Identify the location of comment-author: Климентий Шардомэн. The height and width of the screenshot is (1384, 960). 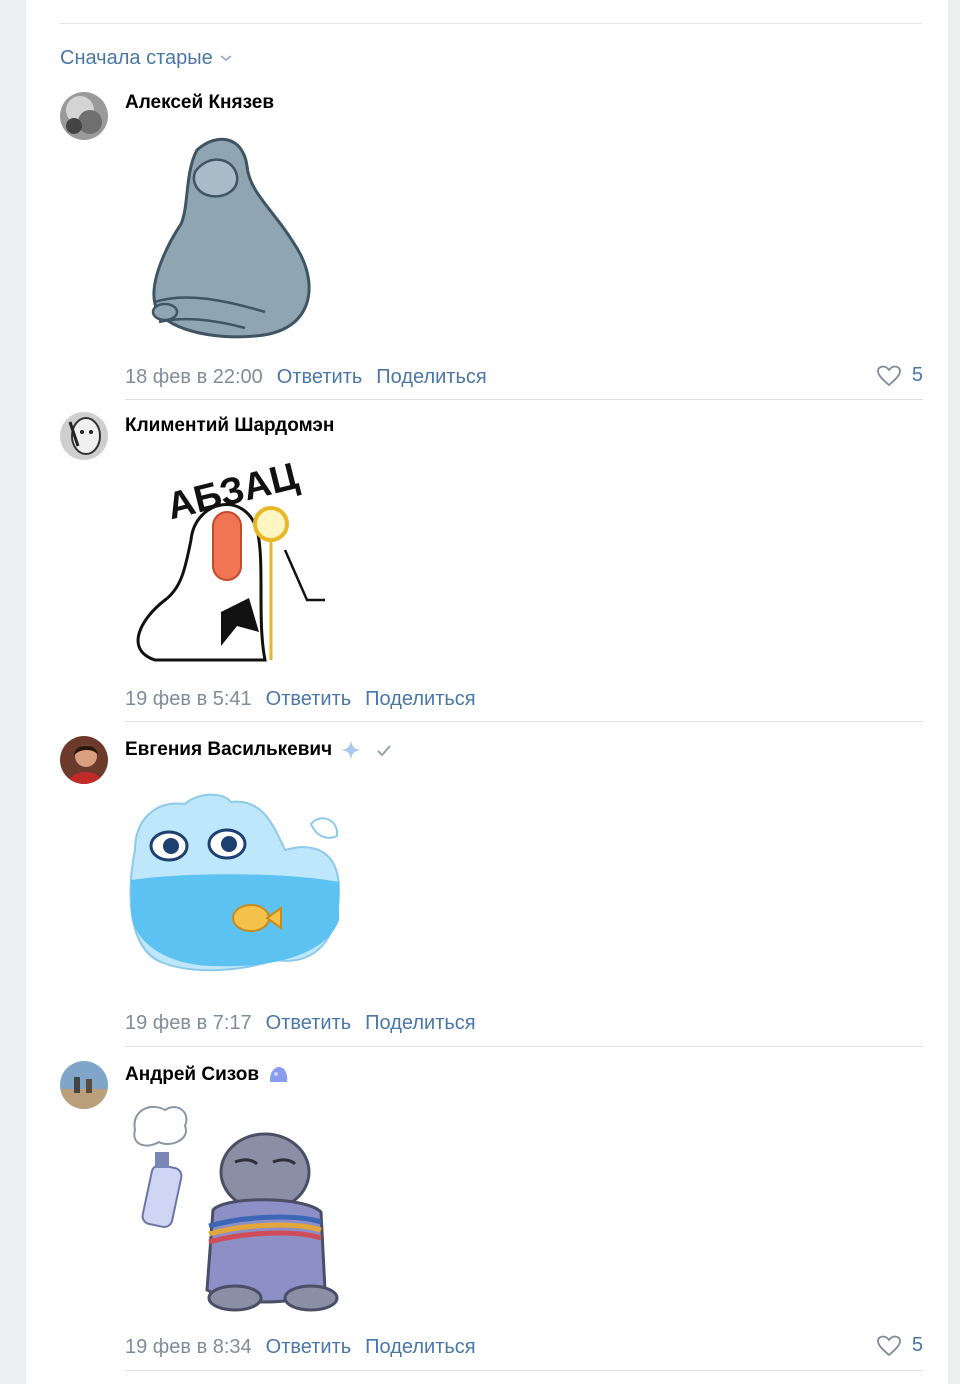
(229, 426).